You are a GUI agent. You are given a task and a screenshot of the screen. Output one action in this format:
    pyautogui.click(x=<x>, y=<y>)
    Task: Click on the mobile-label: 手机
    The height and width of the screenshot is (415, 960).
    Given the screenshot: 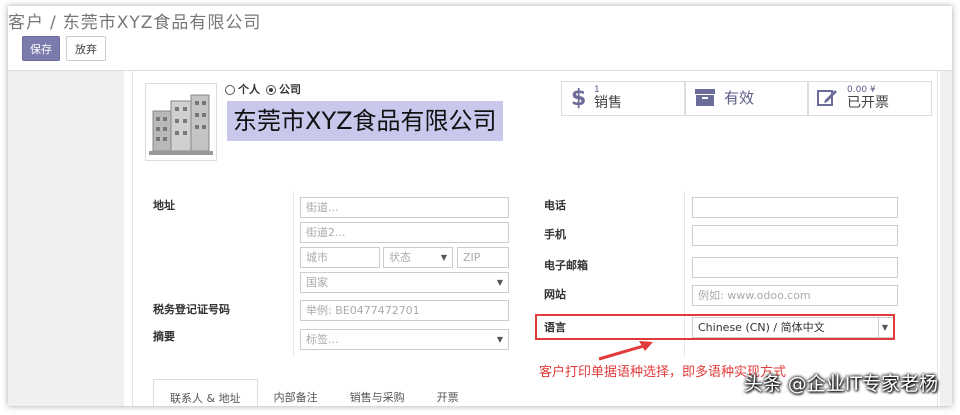 What is the action you would take?
    pyautogui.click(x=555, y=234)
    